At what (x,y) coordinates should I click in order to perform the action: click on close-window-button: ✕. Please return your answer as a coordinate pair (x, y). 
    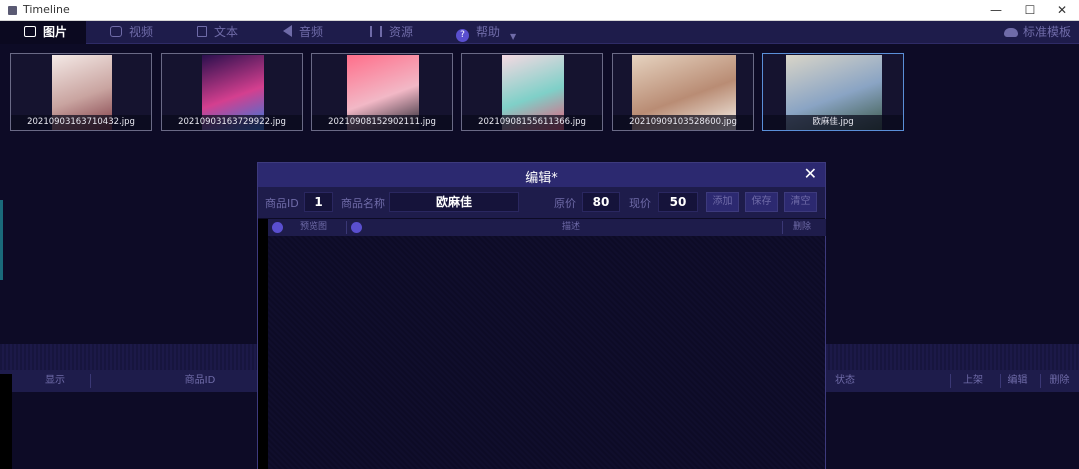
    Looking at the image, I should click on (1062, 10).